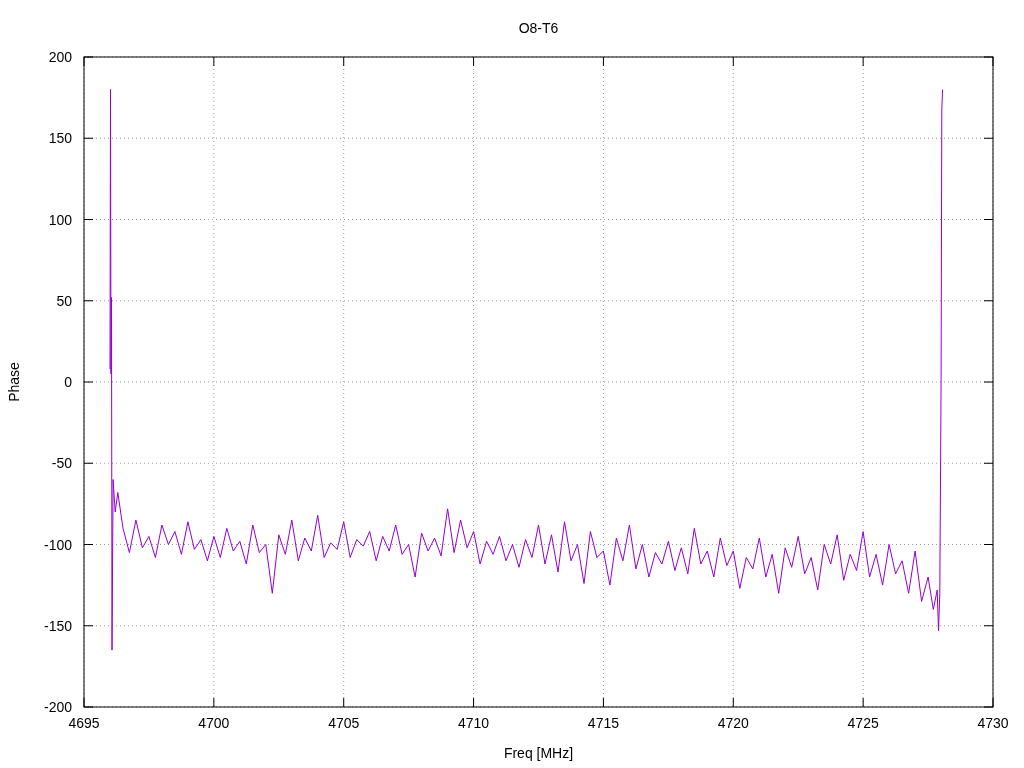  What do you see at coordinates (57, 707) in the screenshot?
I see `y-tick-label: -200` at bounding box center [57, 707].